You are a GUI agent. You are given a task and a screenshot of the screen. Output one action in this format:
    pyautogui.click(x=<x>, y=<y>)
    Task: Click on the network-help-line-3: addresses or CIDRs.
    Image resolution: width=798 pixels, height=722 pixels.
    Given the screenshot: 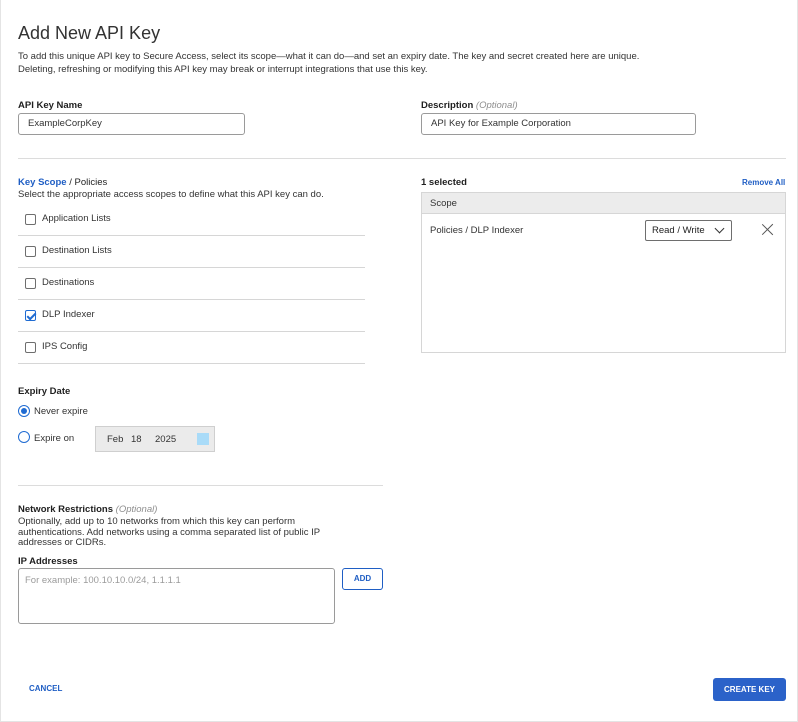 What is the action you would take?
    pyautogui.click(x=62, y=542)
    